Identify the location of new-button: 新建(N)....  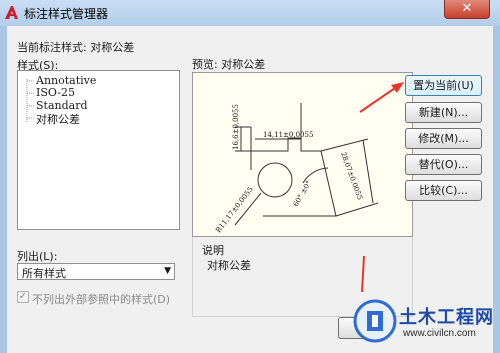
(443, 112).